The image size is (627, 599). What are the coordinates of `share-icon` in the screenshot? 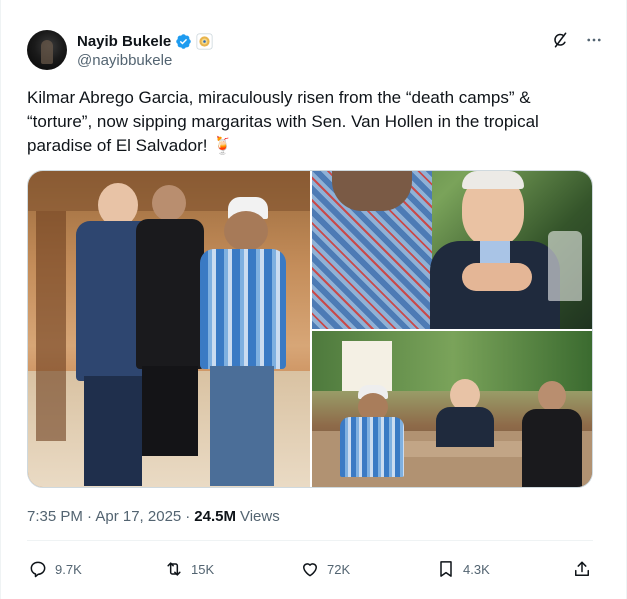 It's located at (582, 569).